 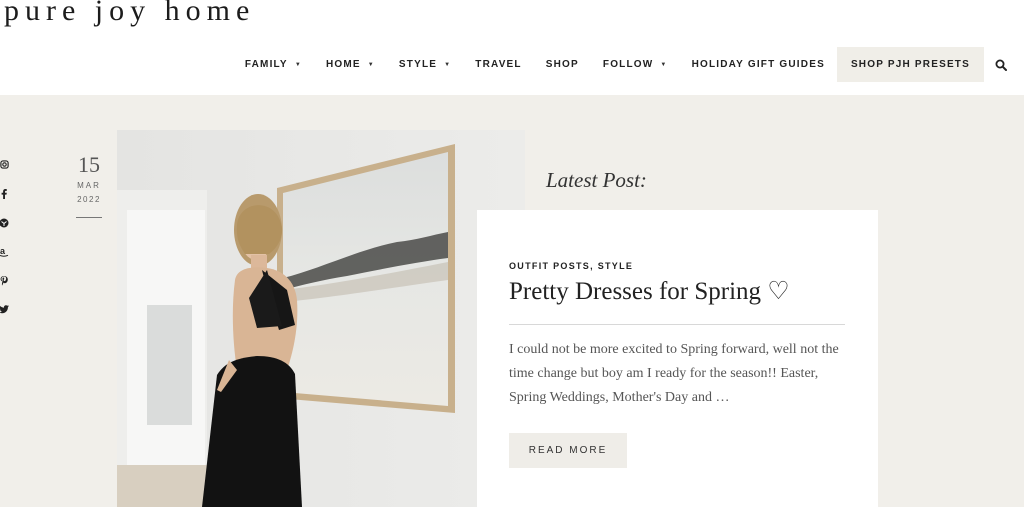 I want to click on read-more-button: READ MORE, so click(x=568, y=450).